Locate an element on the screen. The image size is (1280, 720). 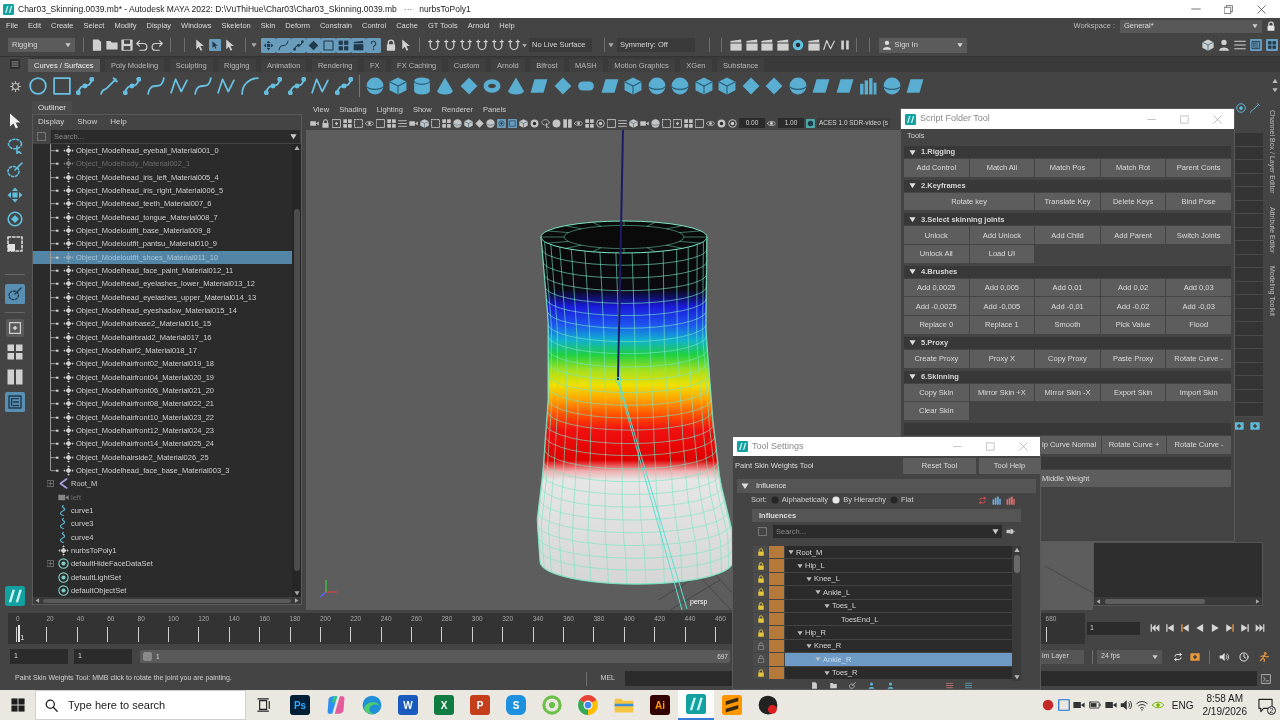
clock-icon is located at coordinates (1244, 656).